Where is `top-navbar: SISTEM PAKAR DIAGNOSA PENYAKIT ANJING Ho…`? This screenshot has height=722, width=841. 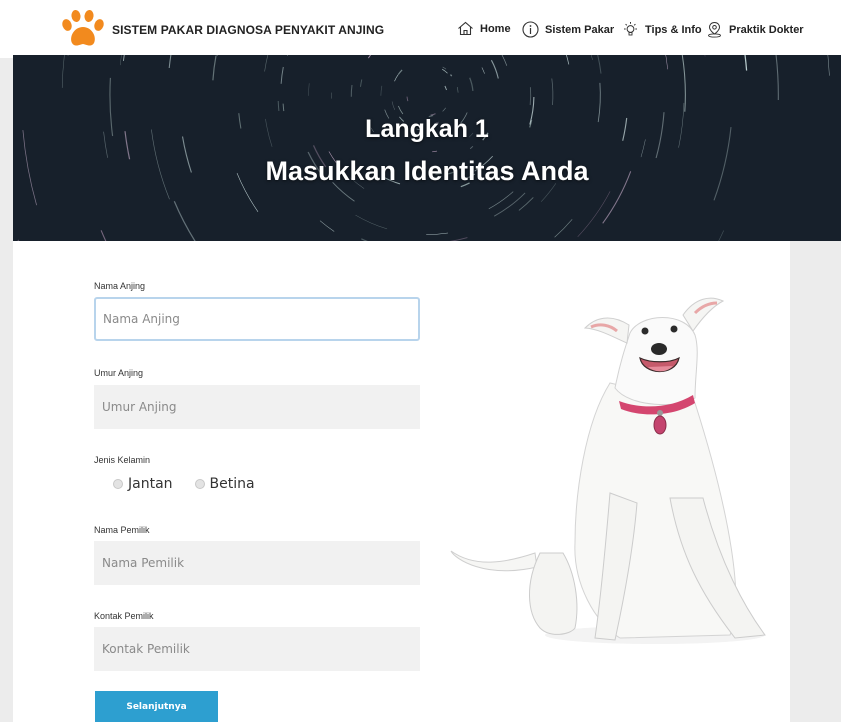
top-navbar: SISTEM PAKAR DIAGNOSA PENYAKIT ANJING Ho… is located at coordinates (420, 29).